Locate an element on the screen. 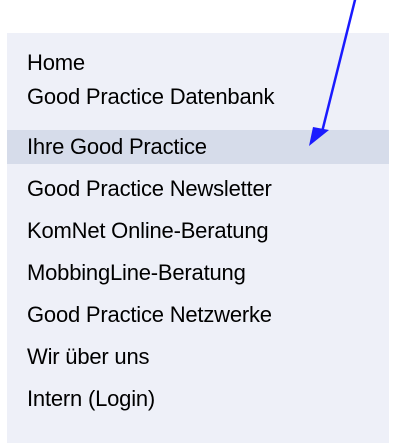 The height and width of the screenshot is (443, 396). nav-item-komnet-online-beratung: KomNet Online-Beratung is located at coordinates (198, 231).